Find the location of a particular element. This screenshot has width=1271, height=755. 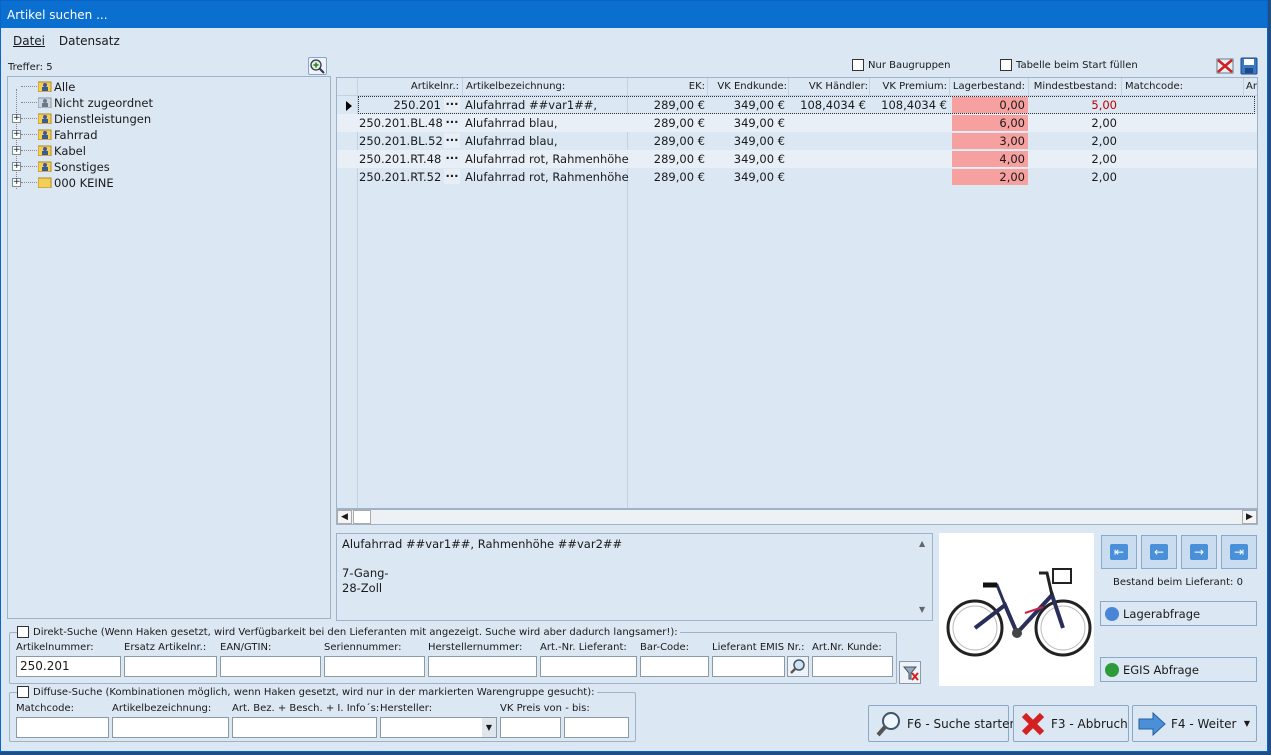

artikelnummer-input: 250.201 is located at coordinates (68, 666).